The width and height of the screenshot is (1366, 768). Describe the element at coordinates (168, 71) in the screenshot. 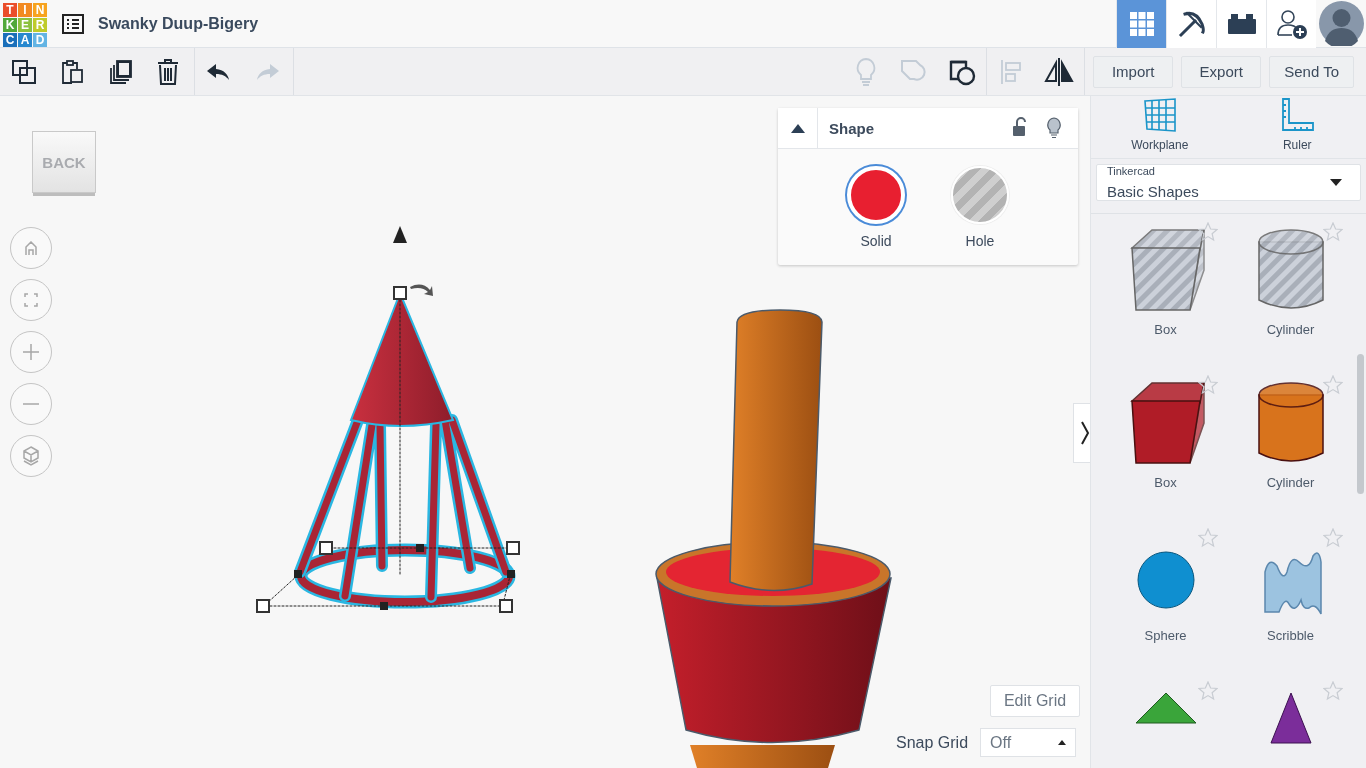

I see `trash-icon` at that location.